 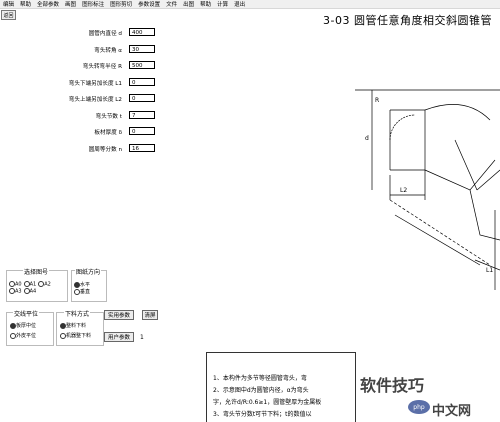 I want to click on menu-item-6: 参数设置, so click(x=149, y=4).